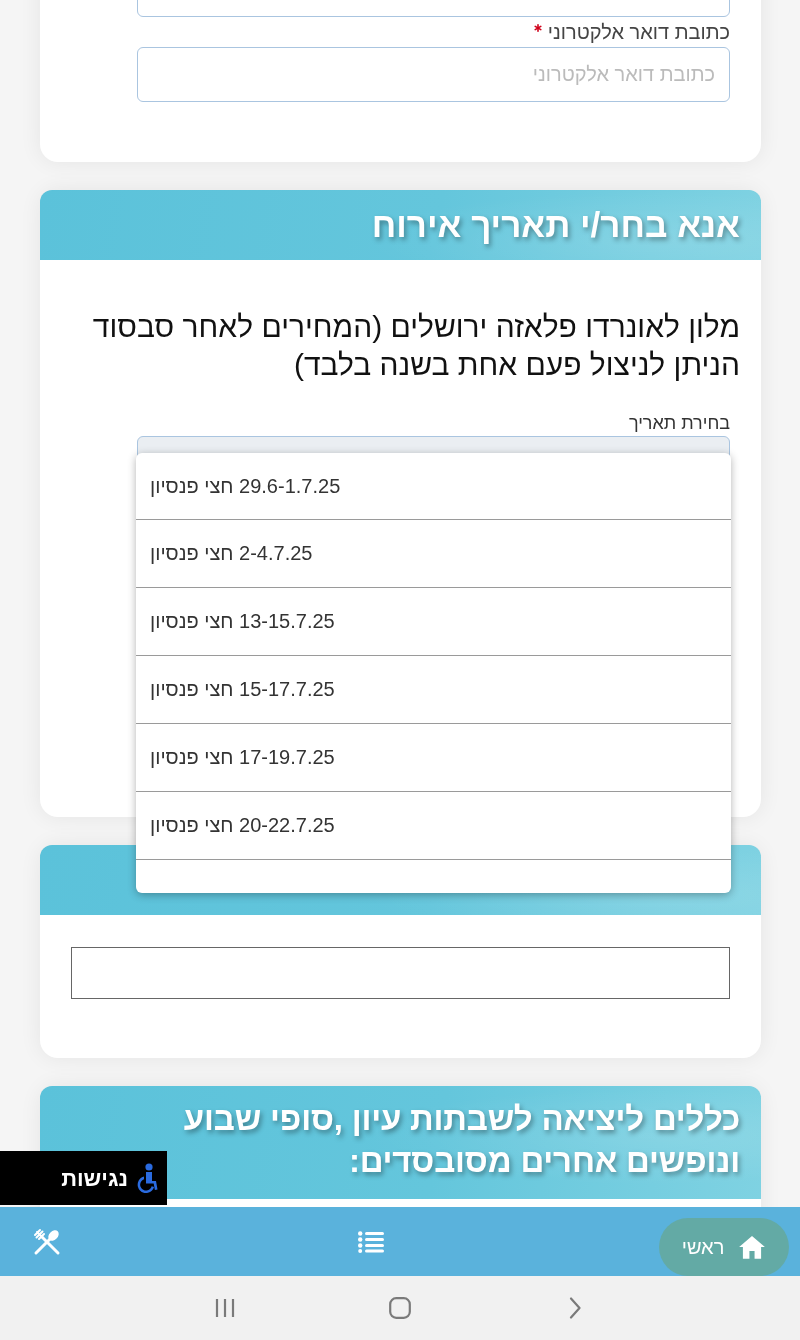 The height and width of the screenshot is (1340, 800). Describe the element at coordinates (433, 622) in the screenshot. I see `dropdown-option: 13-15.7.25 חצי פנסיון` at that location.